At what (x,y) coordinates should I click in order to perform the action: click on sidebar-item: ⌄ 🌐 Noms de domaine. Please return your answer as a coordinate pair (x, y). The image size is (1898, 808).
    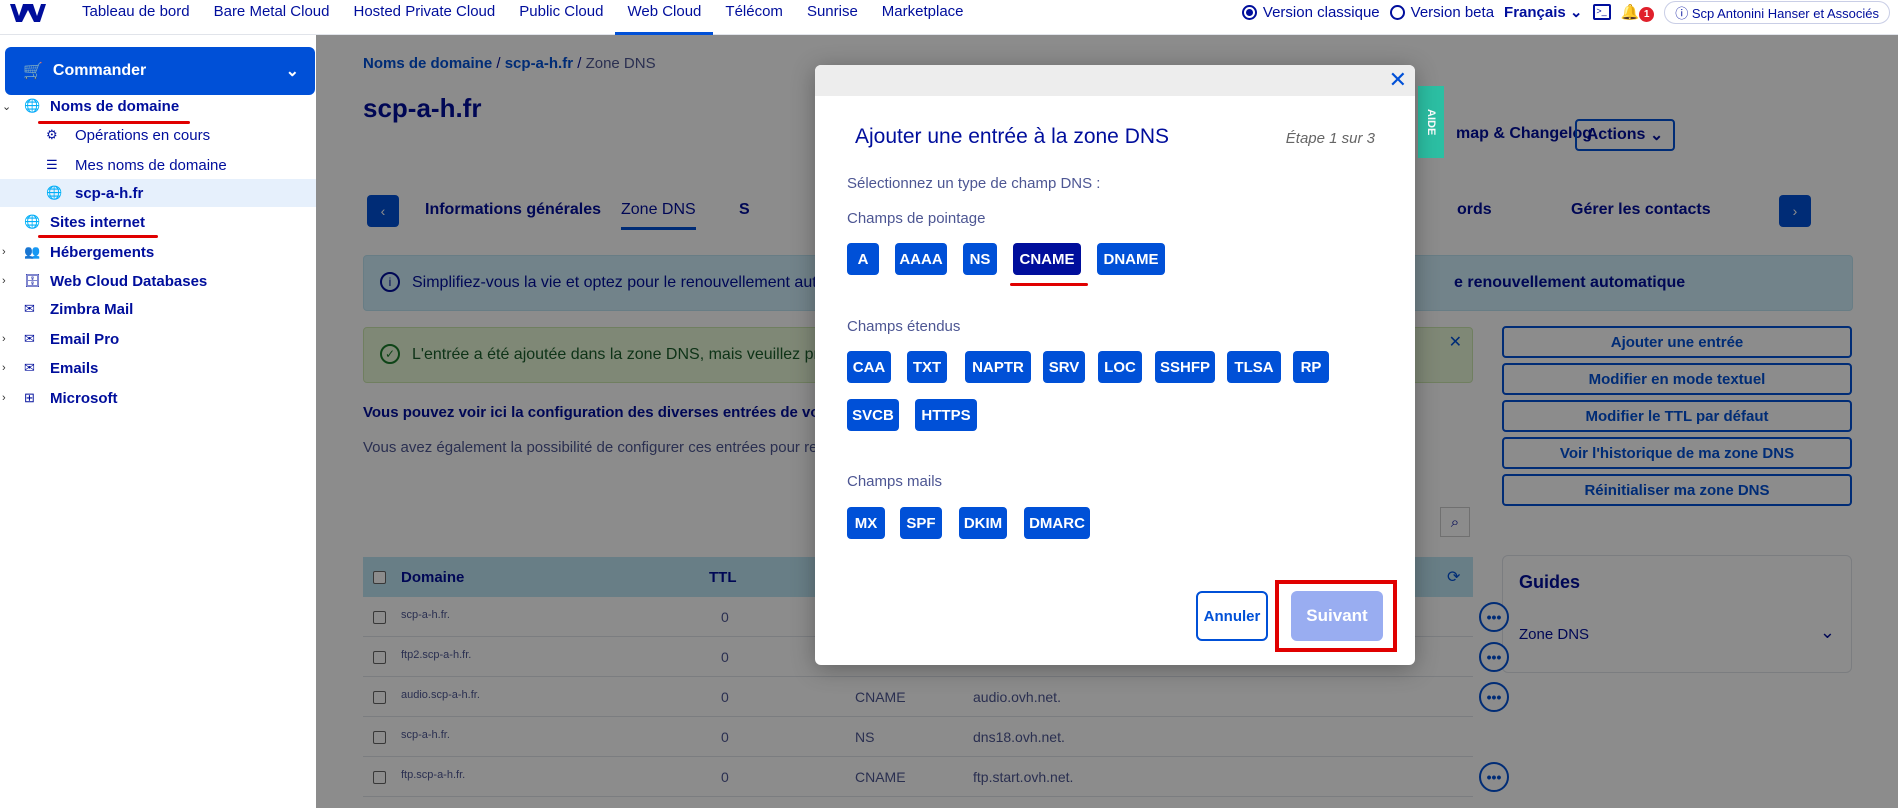
    Looking at the image, I should click on (158, 106).